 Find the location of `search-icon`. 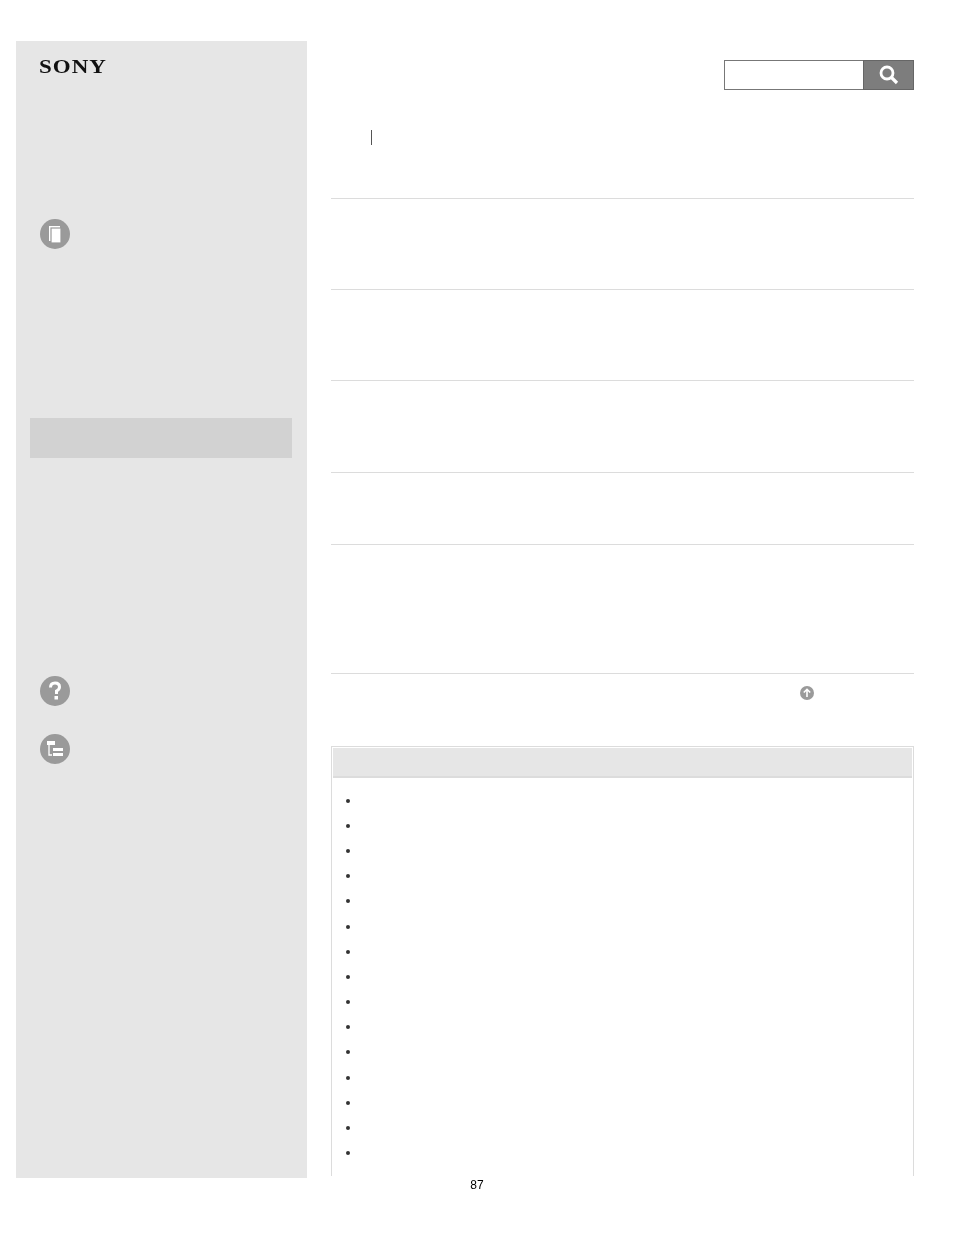

search-icon is located at coordinates (888, 75).